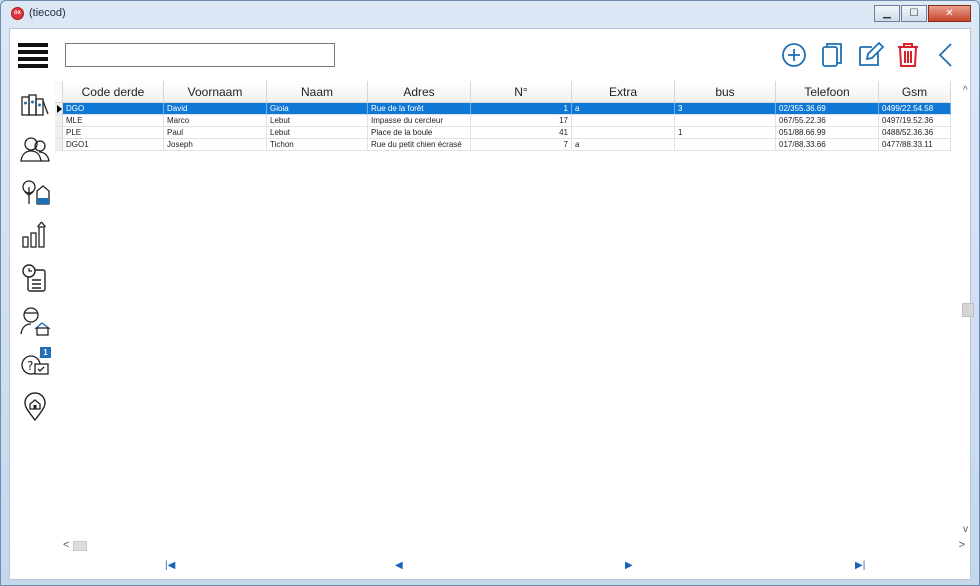  Describe the element at coordinates (317, 109) in the screenshot. I see `table-cell-naam: Gioia` at that location.